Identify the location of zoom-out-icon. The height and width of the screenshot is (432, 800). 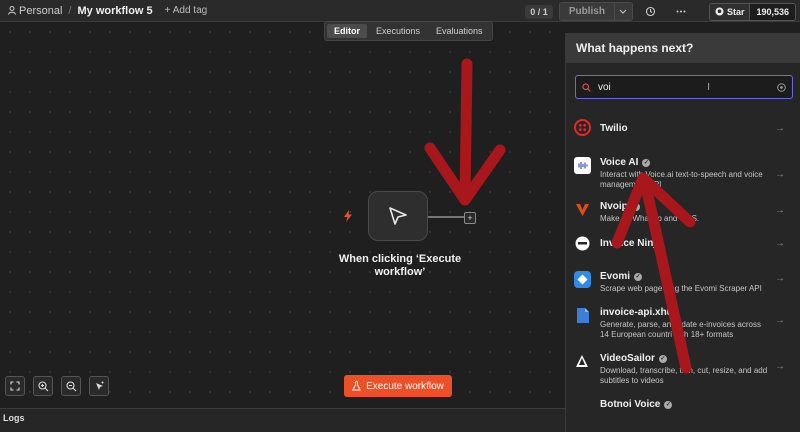
(70, 385).